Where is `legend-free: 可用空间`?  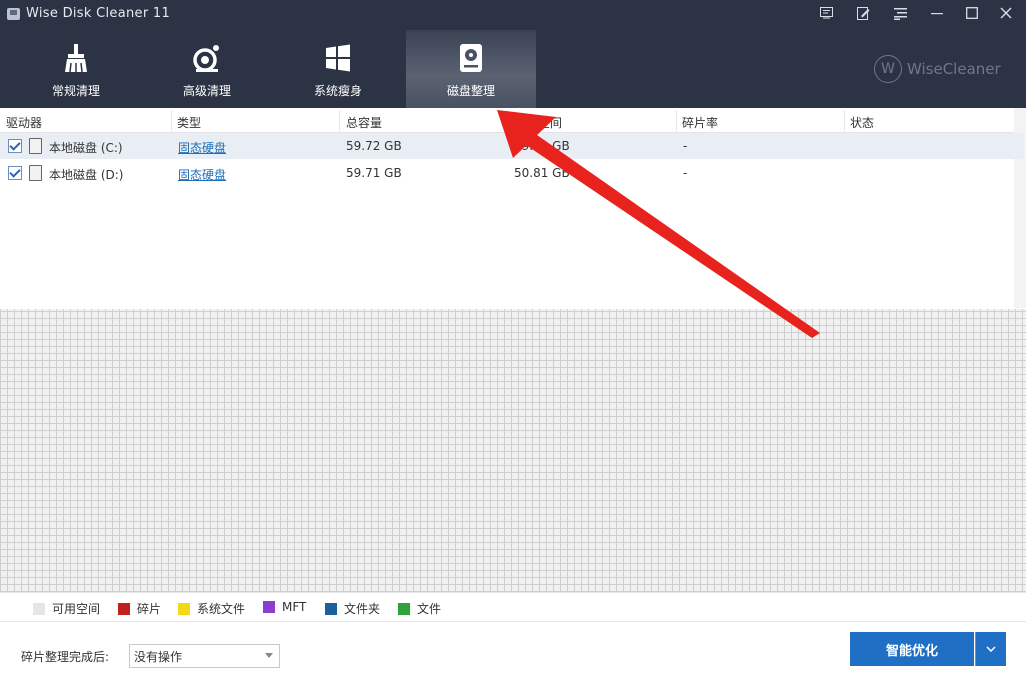 legend-free: 可用空间 is located at coordinates (66, 608).